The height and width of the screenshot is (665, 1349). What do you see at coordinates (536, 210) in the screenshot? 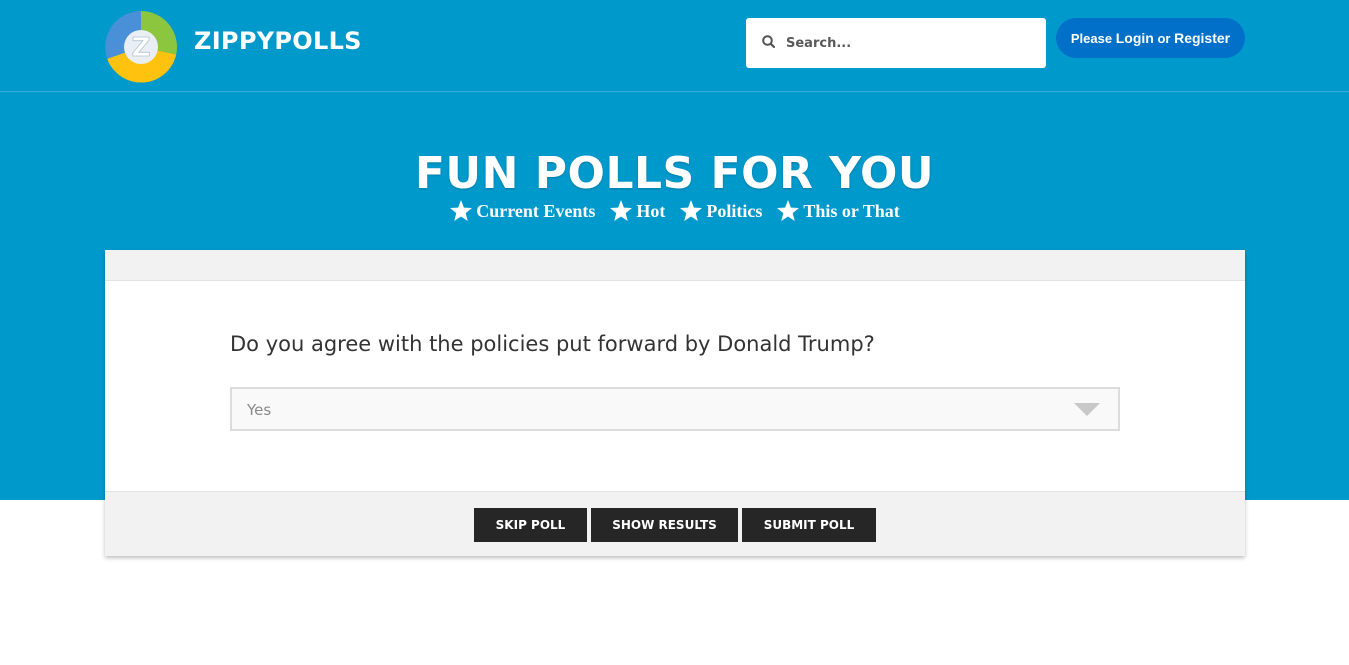
I see `category-label: Current Events` at bounding box center [536, 210].